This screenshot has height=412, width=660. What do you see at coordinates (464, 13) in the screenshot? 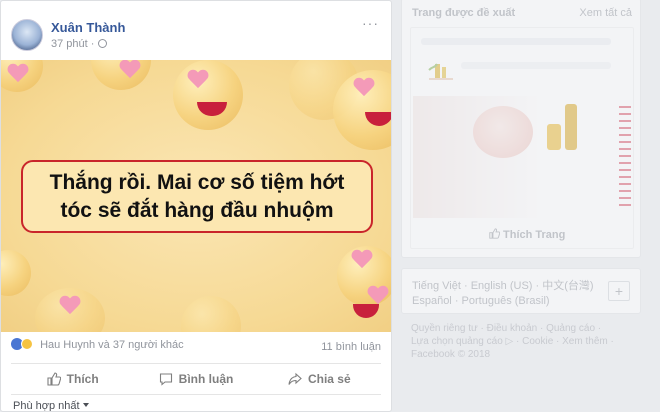
I see `suggested-pages-title: Trang được đề xuất` at bounding box center [464, 13].